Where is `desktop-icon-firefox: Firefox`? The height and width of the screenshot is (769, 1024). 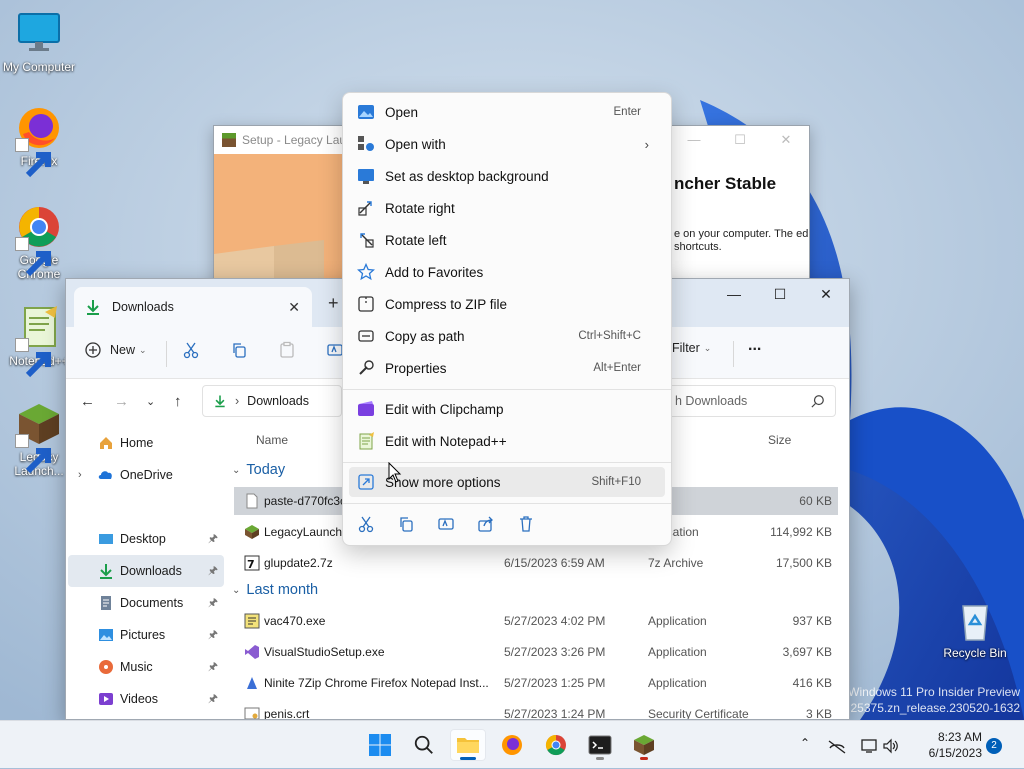
desktop-icon-firefox: Firefox is located at coordinates (39, 141).